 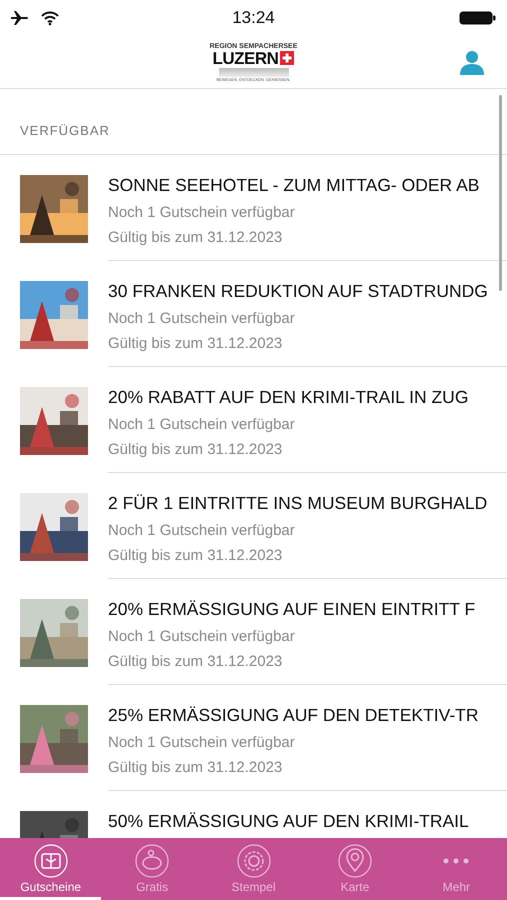 What do you see at coordinates (298, 291) in the screenshot?
I see `voucher-title: 30 FRANKEN REDUKTION AUF STADTRUNDG` at bounding box center [298, 291].